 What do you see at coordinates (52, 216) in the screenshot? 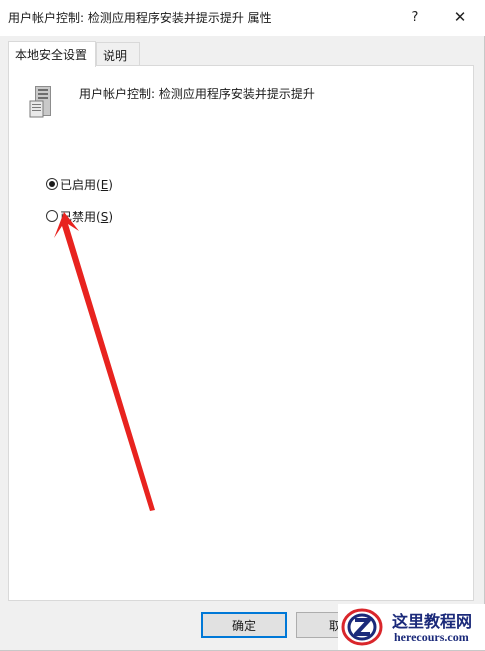
I see `radio-disabled` at bounding box center [52, 216].